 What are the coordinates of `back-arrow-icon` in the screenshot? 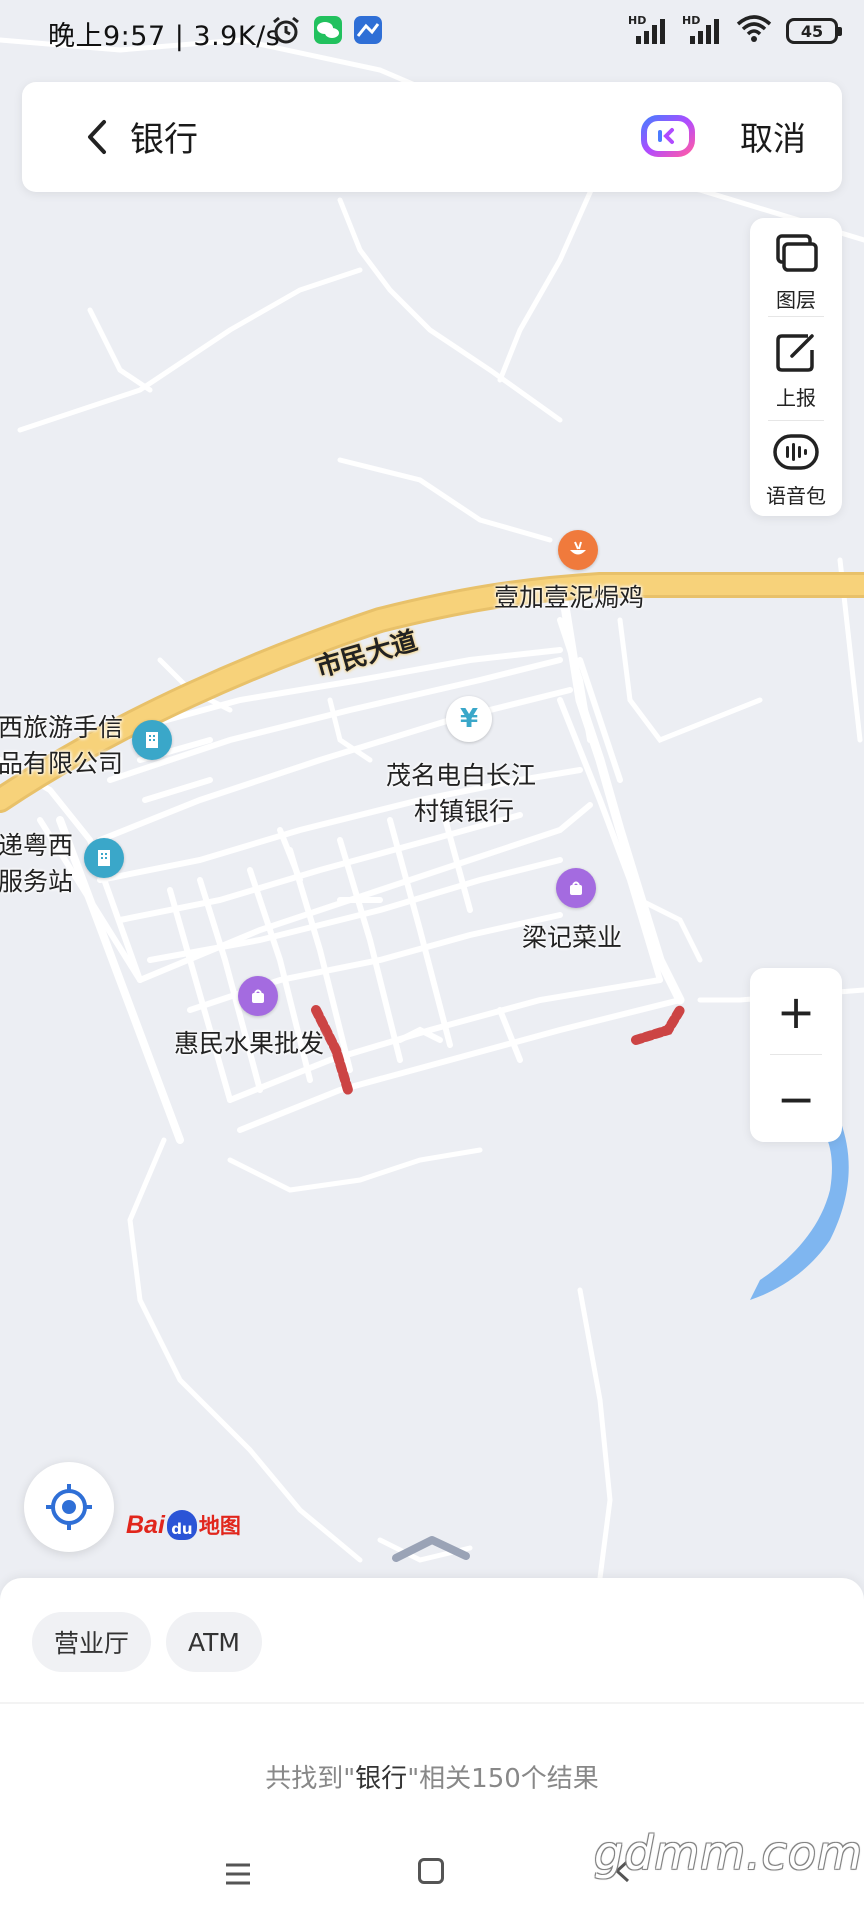 It's located at (97, 137).